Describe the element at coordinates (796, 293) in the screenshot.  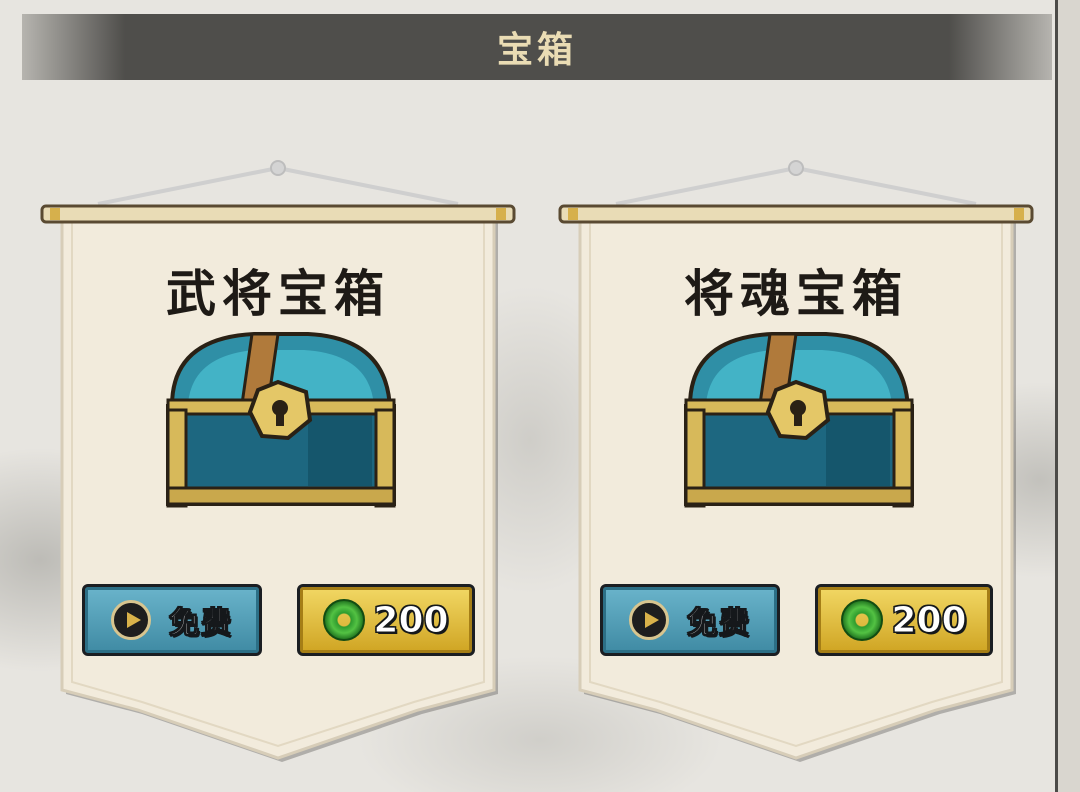
I see `banner-title: 将魂宝箱` at that location.